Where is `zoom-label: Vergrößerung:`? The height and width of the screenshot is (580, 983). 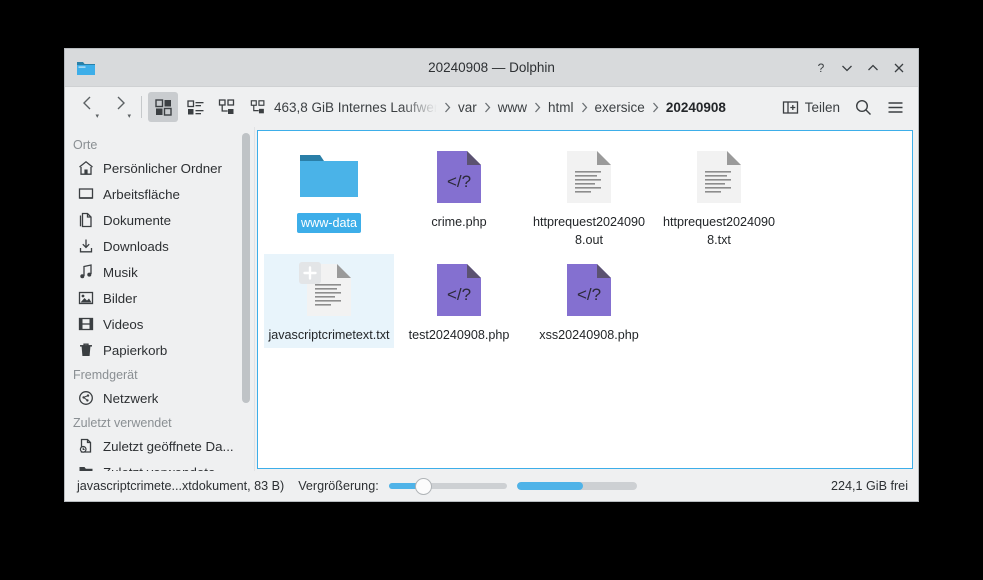 zoom-label: Vergrößerung: is located at coordinates (338, 486).